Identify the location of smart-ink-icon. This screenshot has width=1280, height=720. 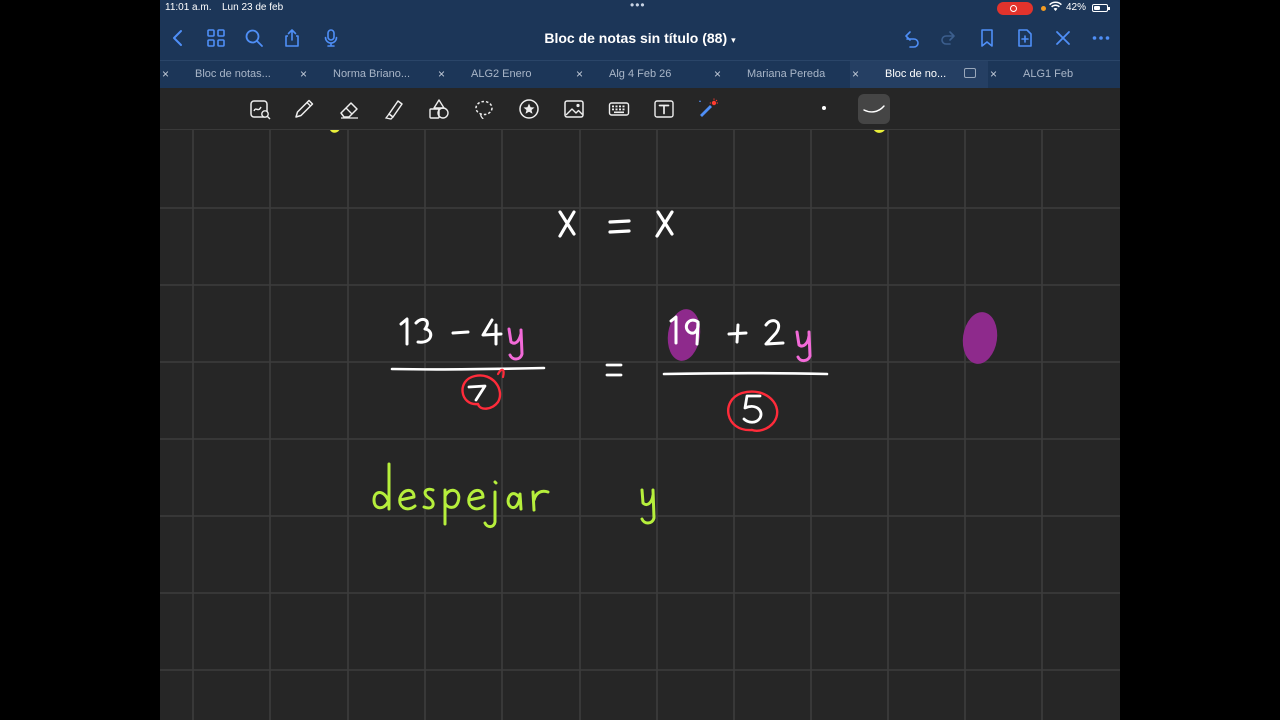
(260, 109).